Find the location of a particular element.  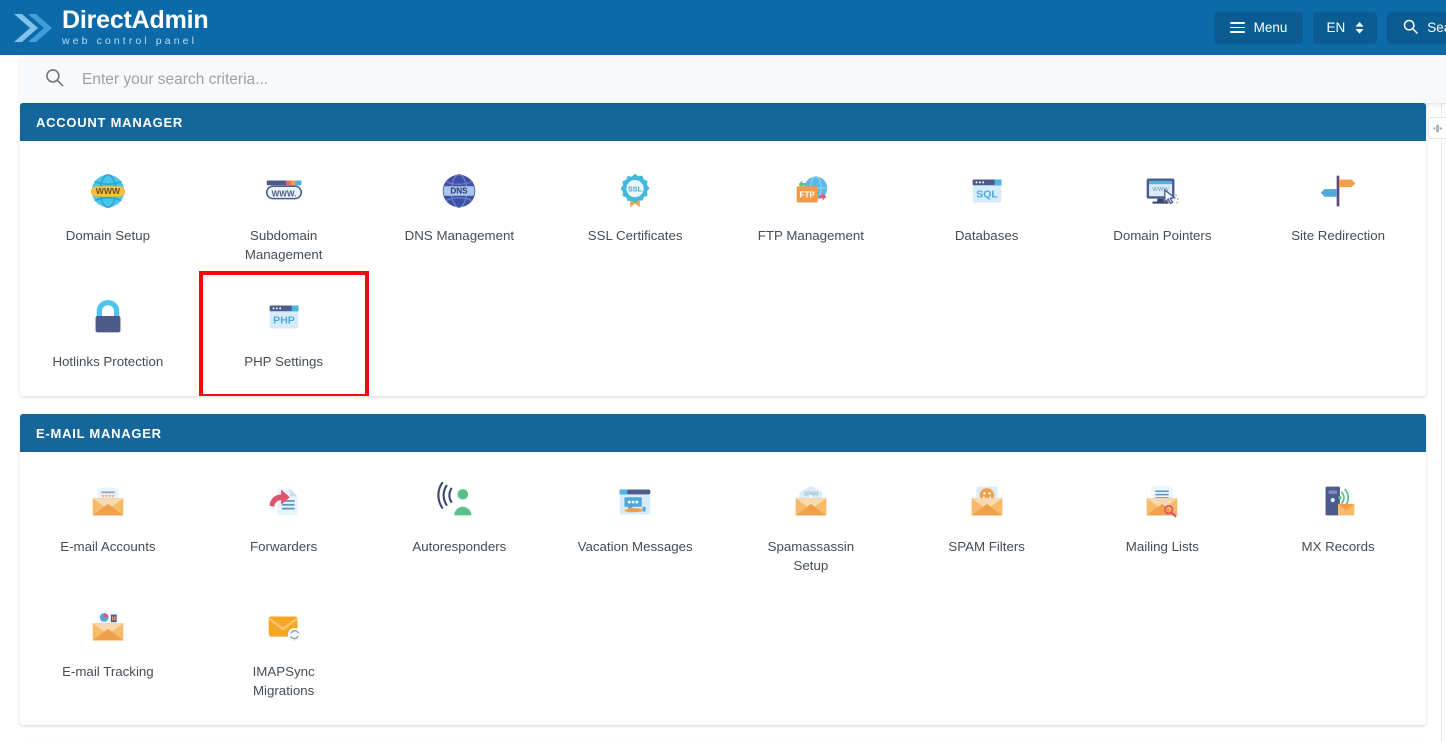

section-title: ACCOUNT MANAGER is located at coordinates (723, 122).